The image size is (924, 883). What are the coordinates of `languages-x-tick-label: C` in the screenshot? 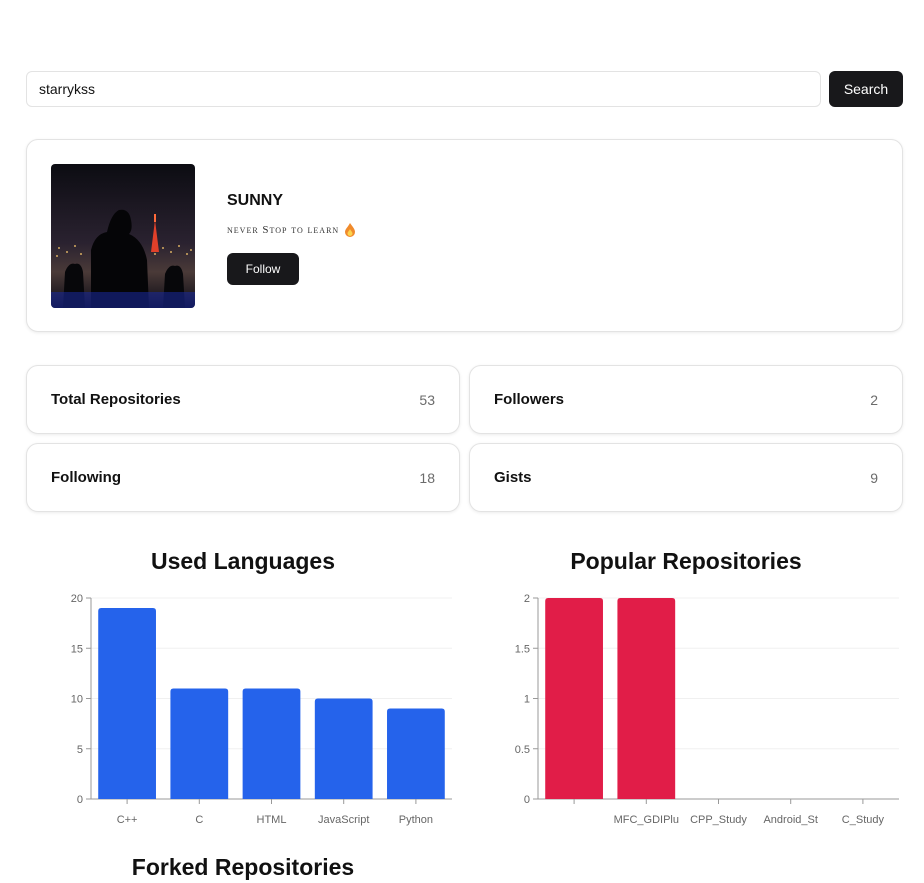 It's located at (199, 820).